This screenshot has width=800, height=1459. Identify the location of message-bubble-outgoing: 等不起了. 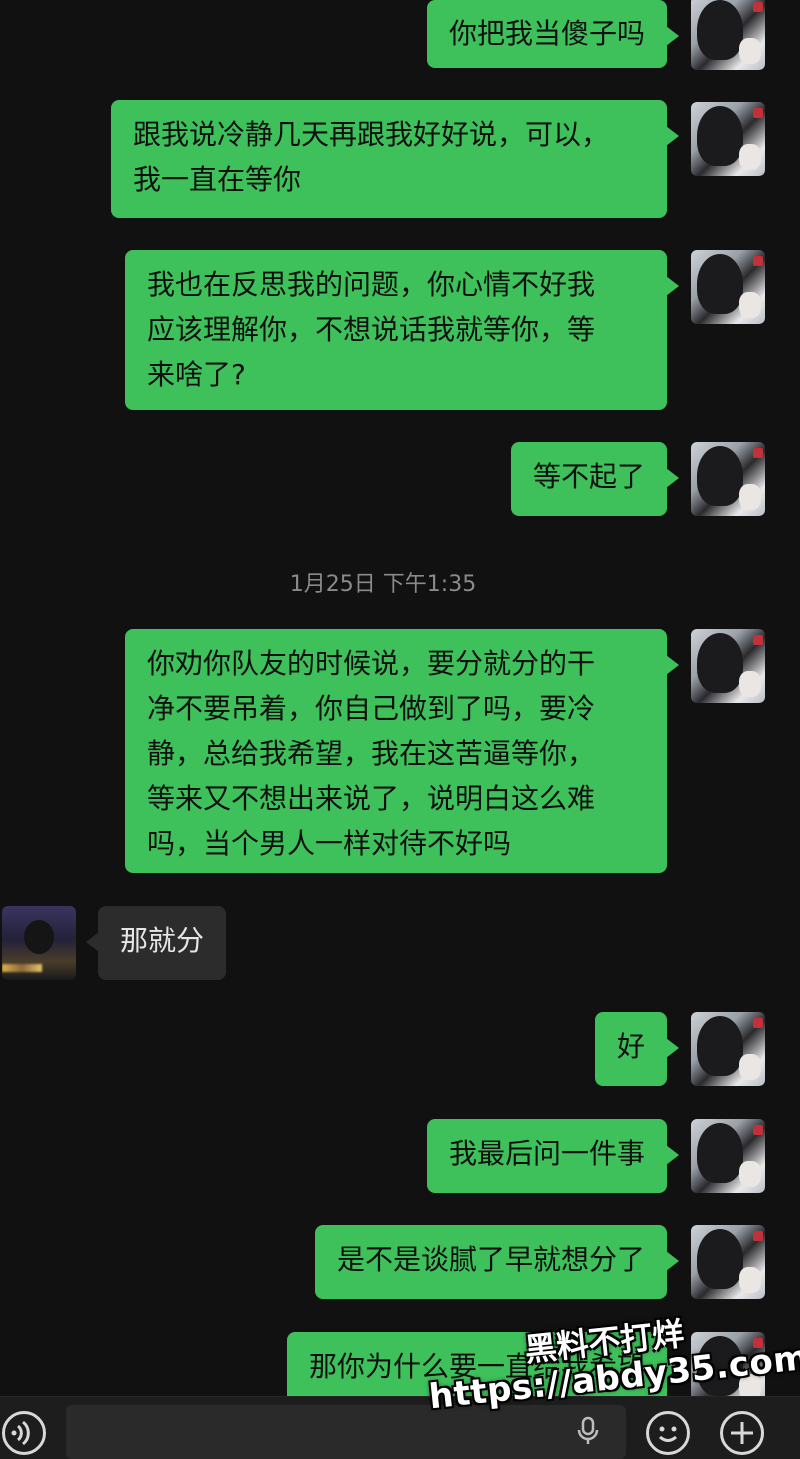
(595, 479).